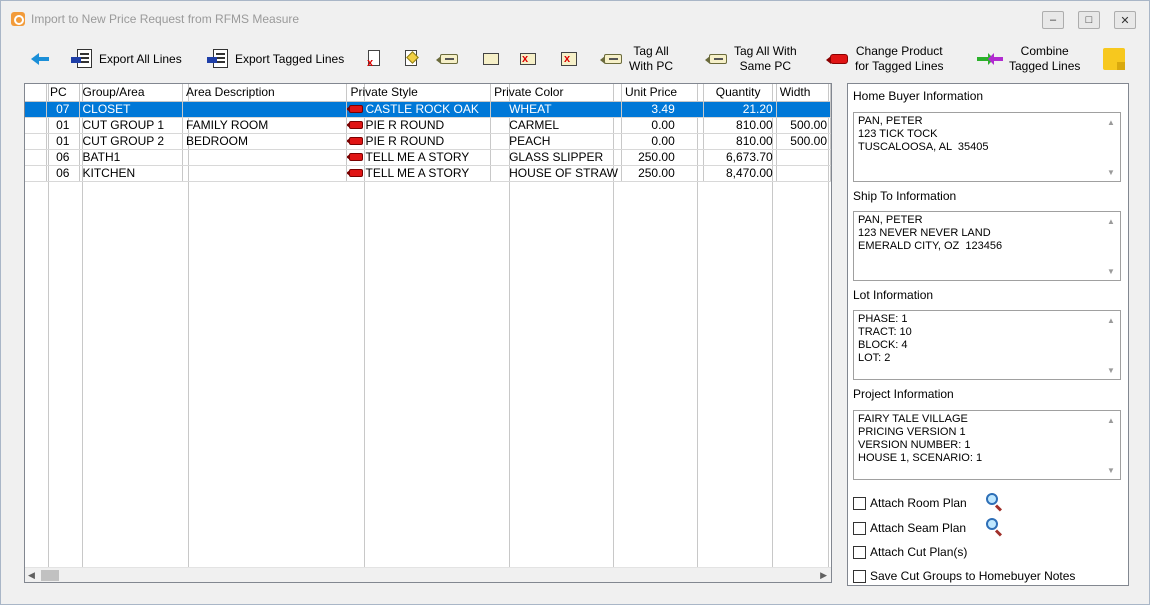  What do you see at coordinates (918, 528) in the screenshot?
I see `attach-seam-plan-label: Attach Seam Plan` at bounding box center [918, 528].